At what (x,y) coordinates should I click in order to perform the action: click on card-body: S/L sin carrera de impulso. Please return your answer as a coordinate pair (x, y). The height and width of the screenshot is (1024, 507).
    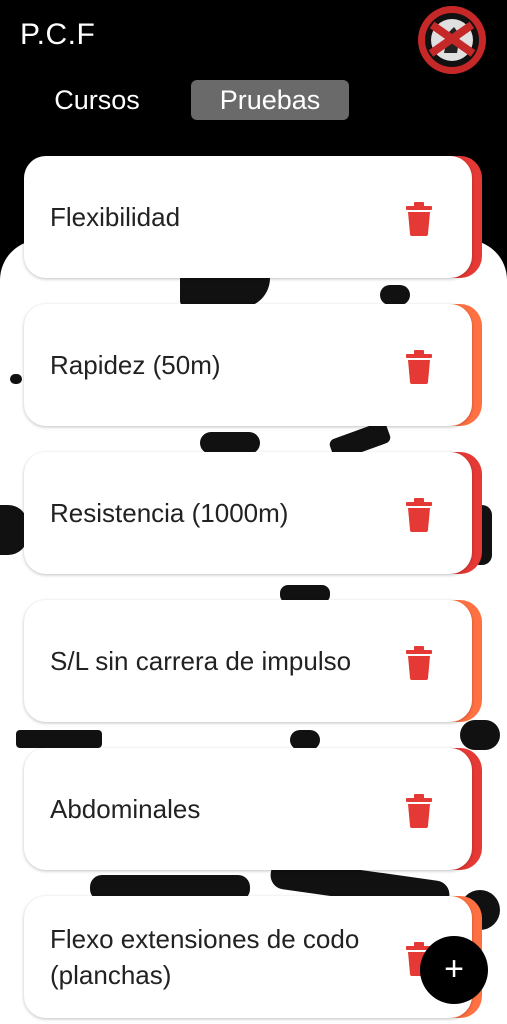
    Looking at the image, I should click on (248, 661).